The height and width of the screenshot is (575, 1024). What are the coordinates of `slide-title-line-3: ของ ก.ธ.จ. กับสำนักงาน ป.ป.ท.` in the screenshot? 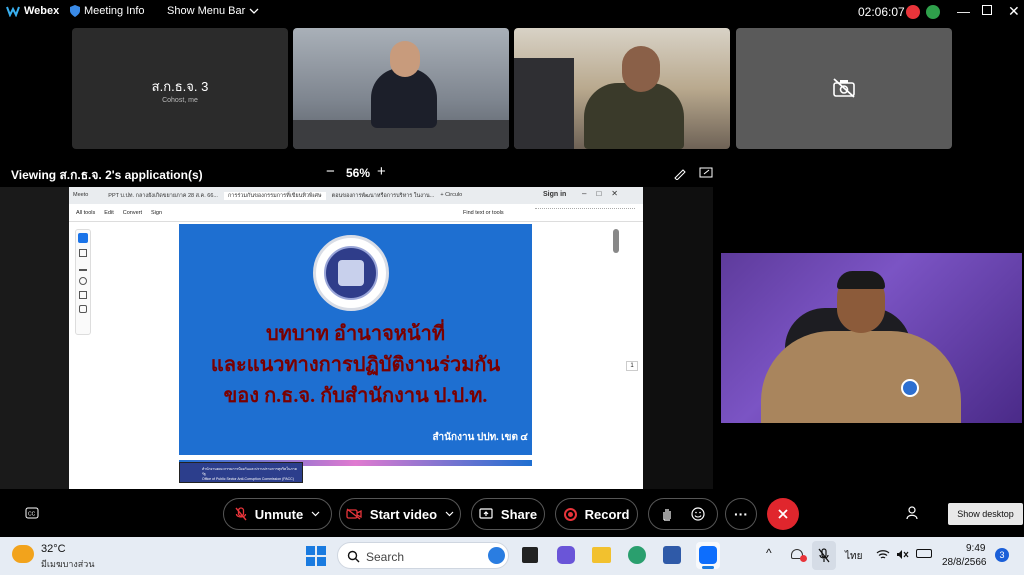 It's located at (355, 396).